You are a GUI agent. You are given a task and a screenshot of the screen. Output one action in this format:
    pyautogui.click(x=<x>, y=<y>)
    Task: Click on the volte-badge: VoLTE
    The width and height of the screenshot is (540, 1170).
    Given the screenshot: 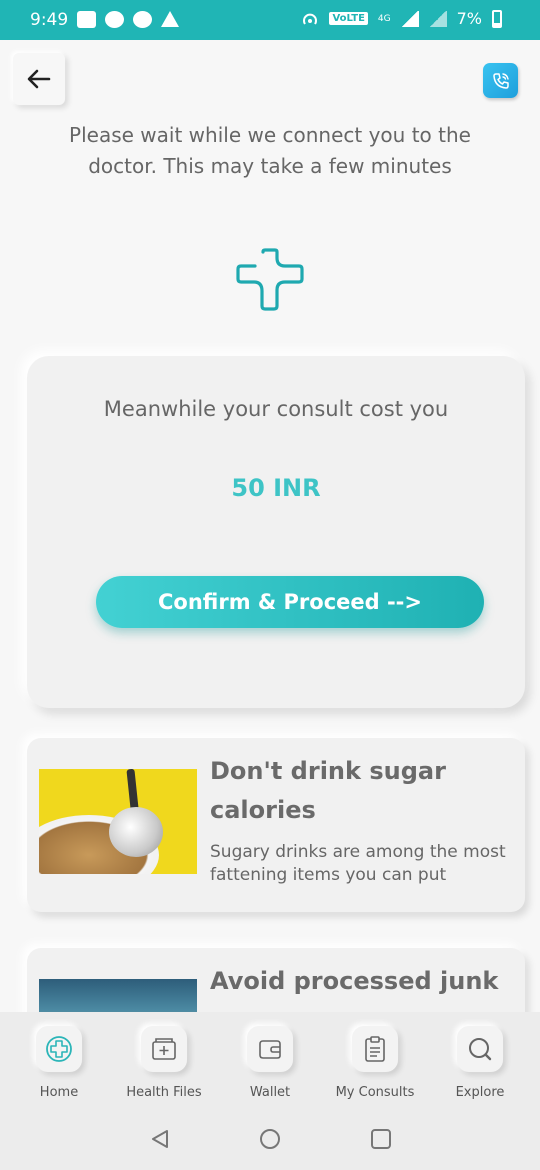 What is the action you would take?
    pyautogui.click(x=348, y=18)
    